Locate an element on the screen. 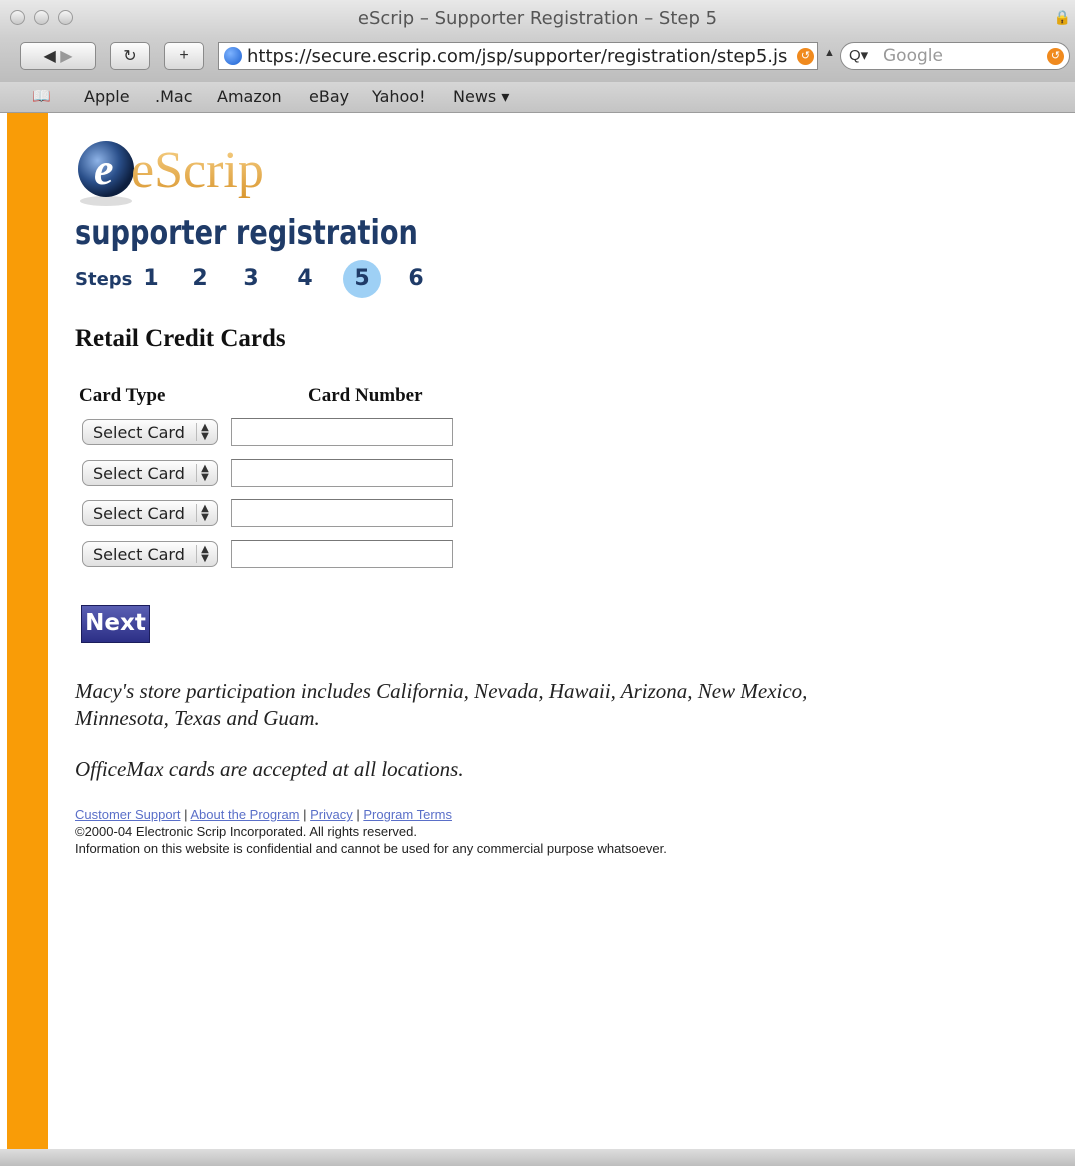 This screenshot has height=1166, width=1075. step-3: 3 is located at coordinates (251, 279).